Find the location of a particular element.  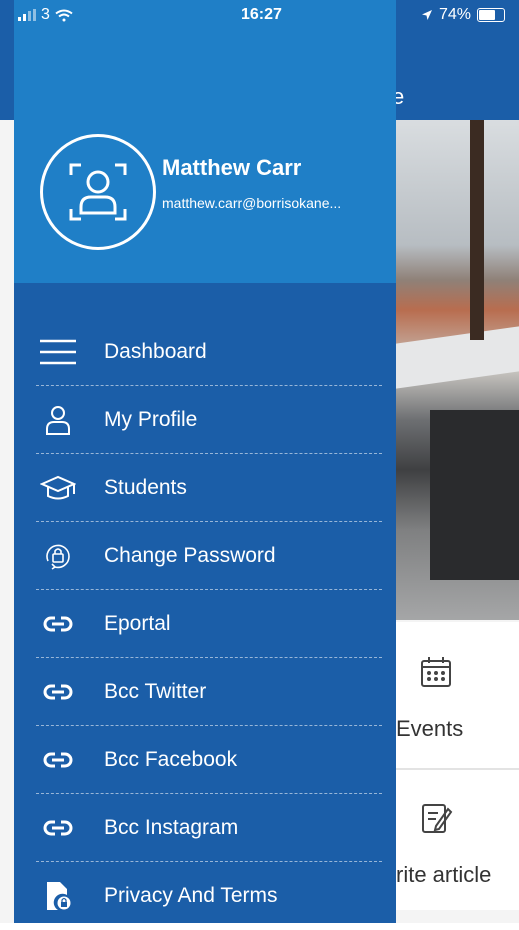

menu-label: Bcc Facebook is located at coordinates (171, 759).